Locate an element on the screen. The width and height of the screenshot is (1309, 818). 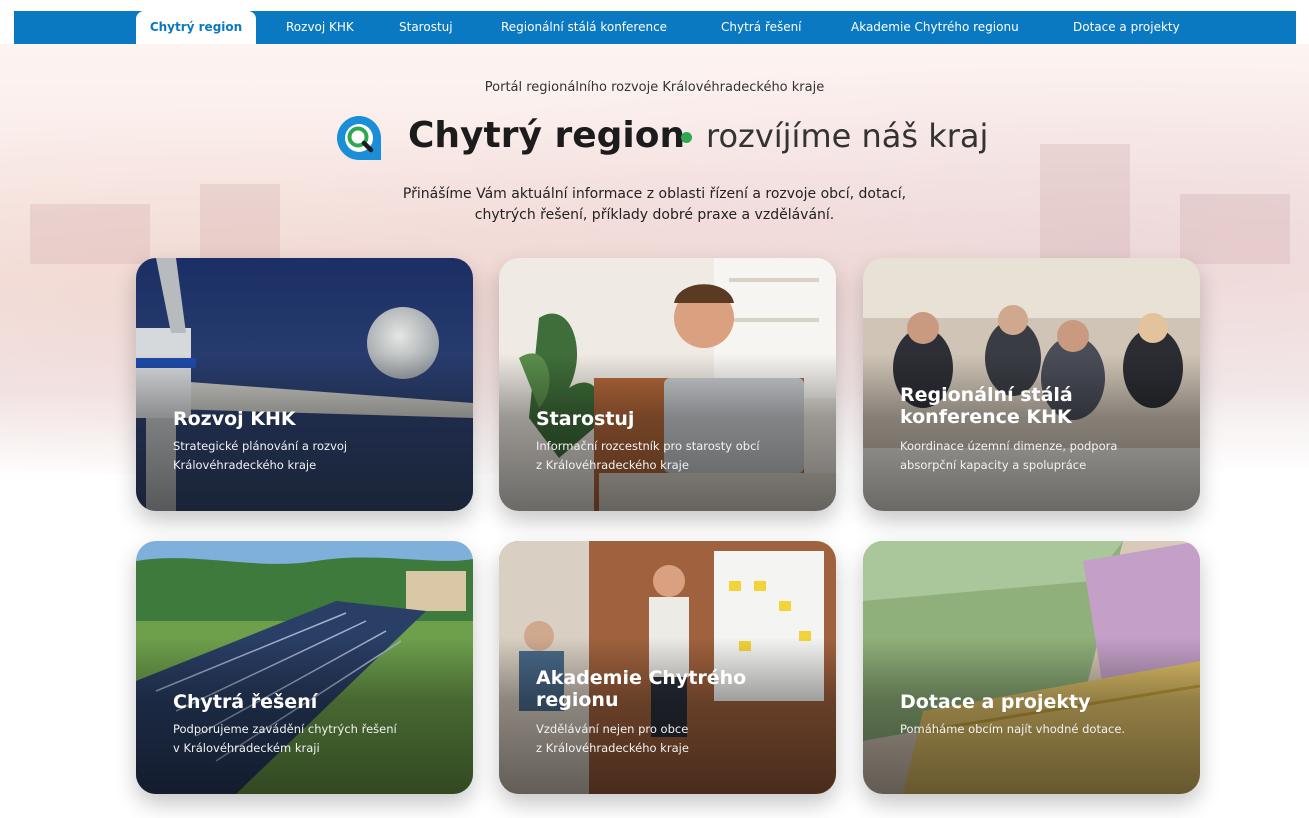
nav-item-chytra-reseni: Chytrá řešení is located at coordinates (761, 27).